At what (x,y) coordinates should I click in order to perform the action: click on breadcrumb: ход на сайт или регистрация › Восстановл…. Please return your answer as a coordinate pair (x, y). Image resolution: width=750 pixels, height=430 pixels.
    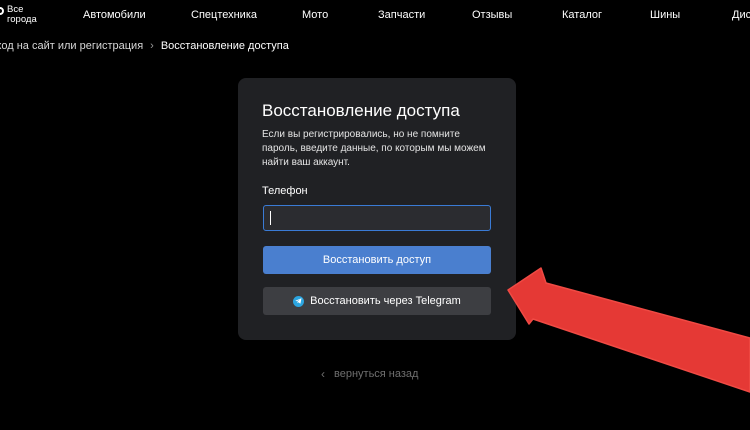
    Looking at the image, I should click on (144, 46).